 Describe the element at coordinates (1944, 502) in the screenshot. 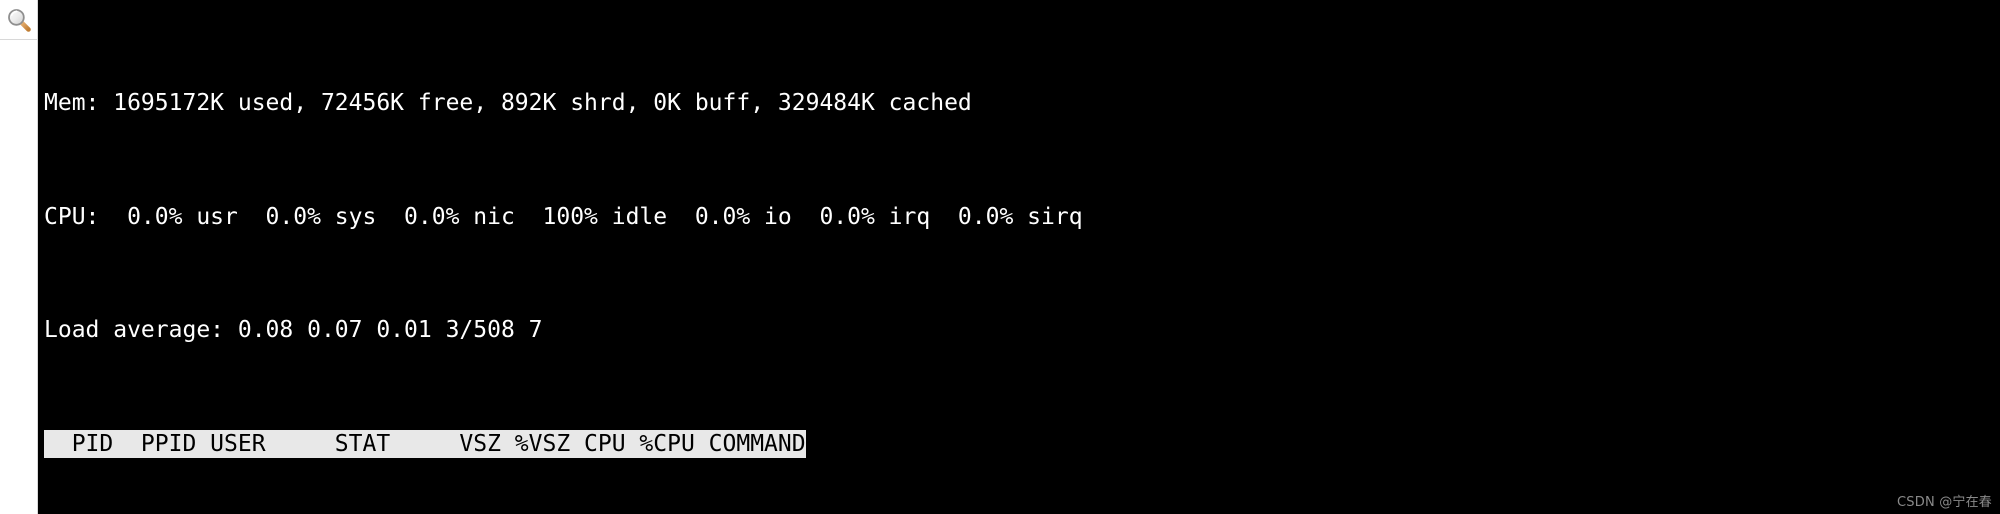

I see `watermark: CSDN @宁在春` at that location.